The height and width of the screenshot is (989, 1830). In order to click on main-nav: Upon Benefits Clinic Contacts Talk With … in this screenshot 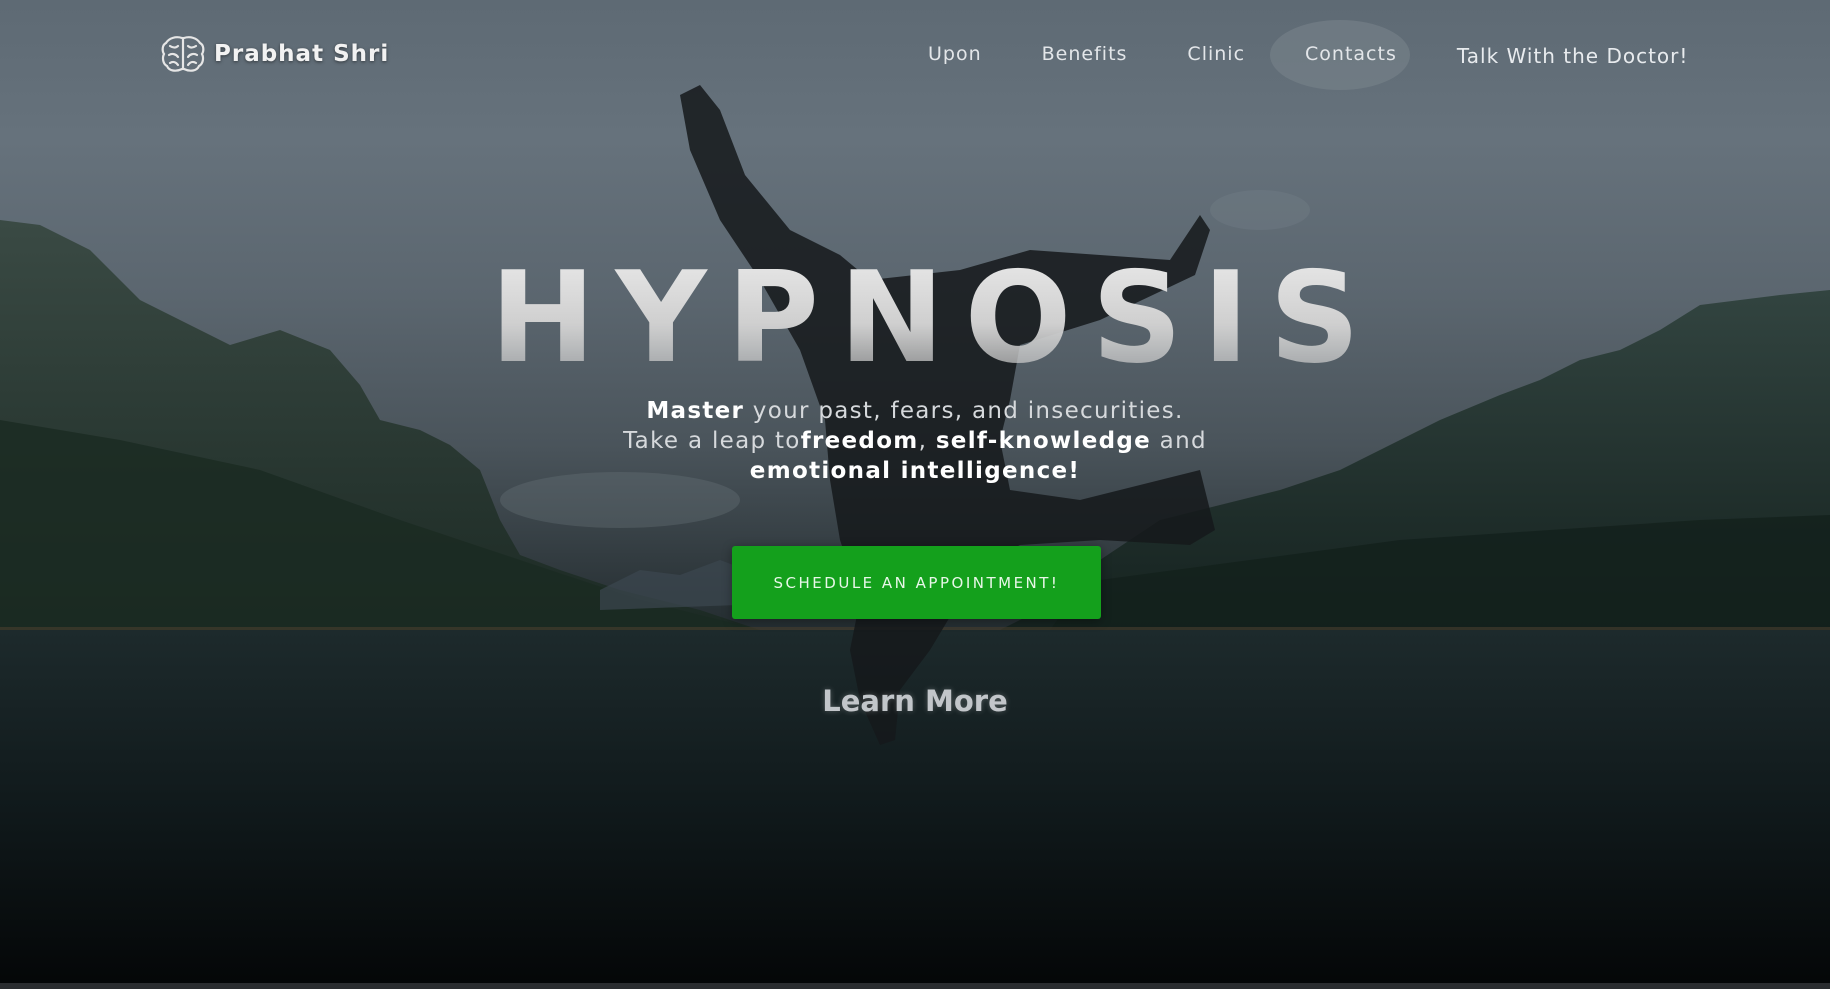, I will do `click(1308, 54)`.